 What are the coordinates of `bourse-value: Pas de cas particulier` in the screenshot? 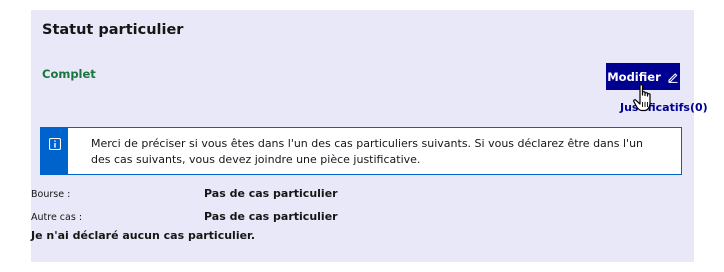 It's located at (271, 193).